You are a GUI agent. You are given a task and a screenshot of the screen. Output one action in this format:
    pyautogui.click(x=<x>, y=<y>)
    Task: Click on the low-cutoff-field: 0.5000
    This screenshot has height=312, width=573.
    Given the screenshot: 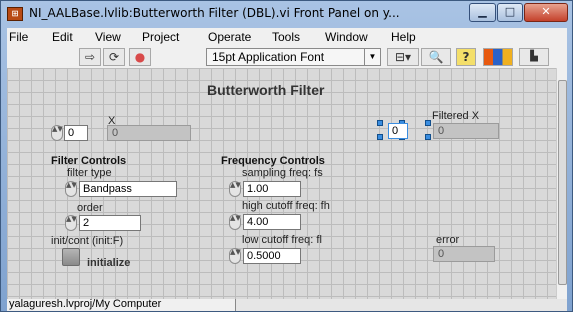 What is the action you would take?
    pyautogui.click(x=272, y=256)
    